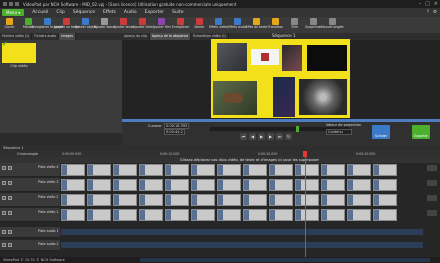 The width and height of the screenshot is (440, 263). Describe the element at coordinates (435, 12) in the screenshot. I see `settings-icon: ⚙` at that location.